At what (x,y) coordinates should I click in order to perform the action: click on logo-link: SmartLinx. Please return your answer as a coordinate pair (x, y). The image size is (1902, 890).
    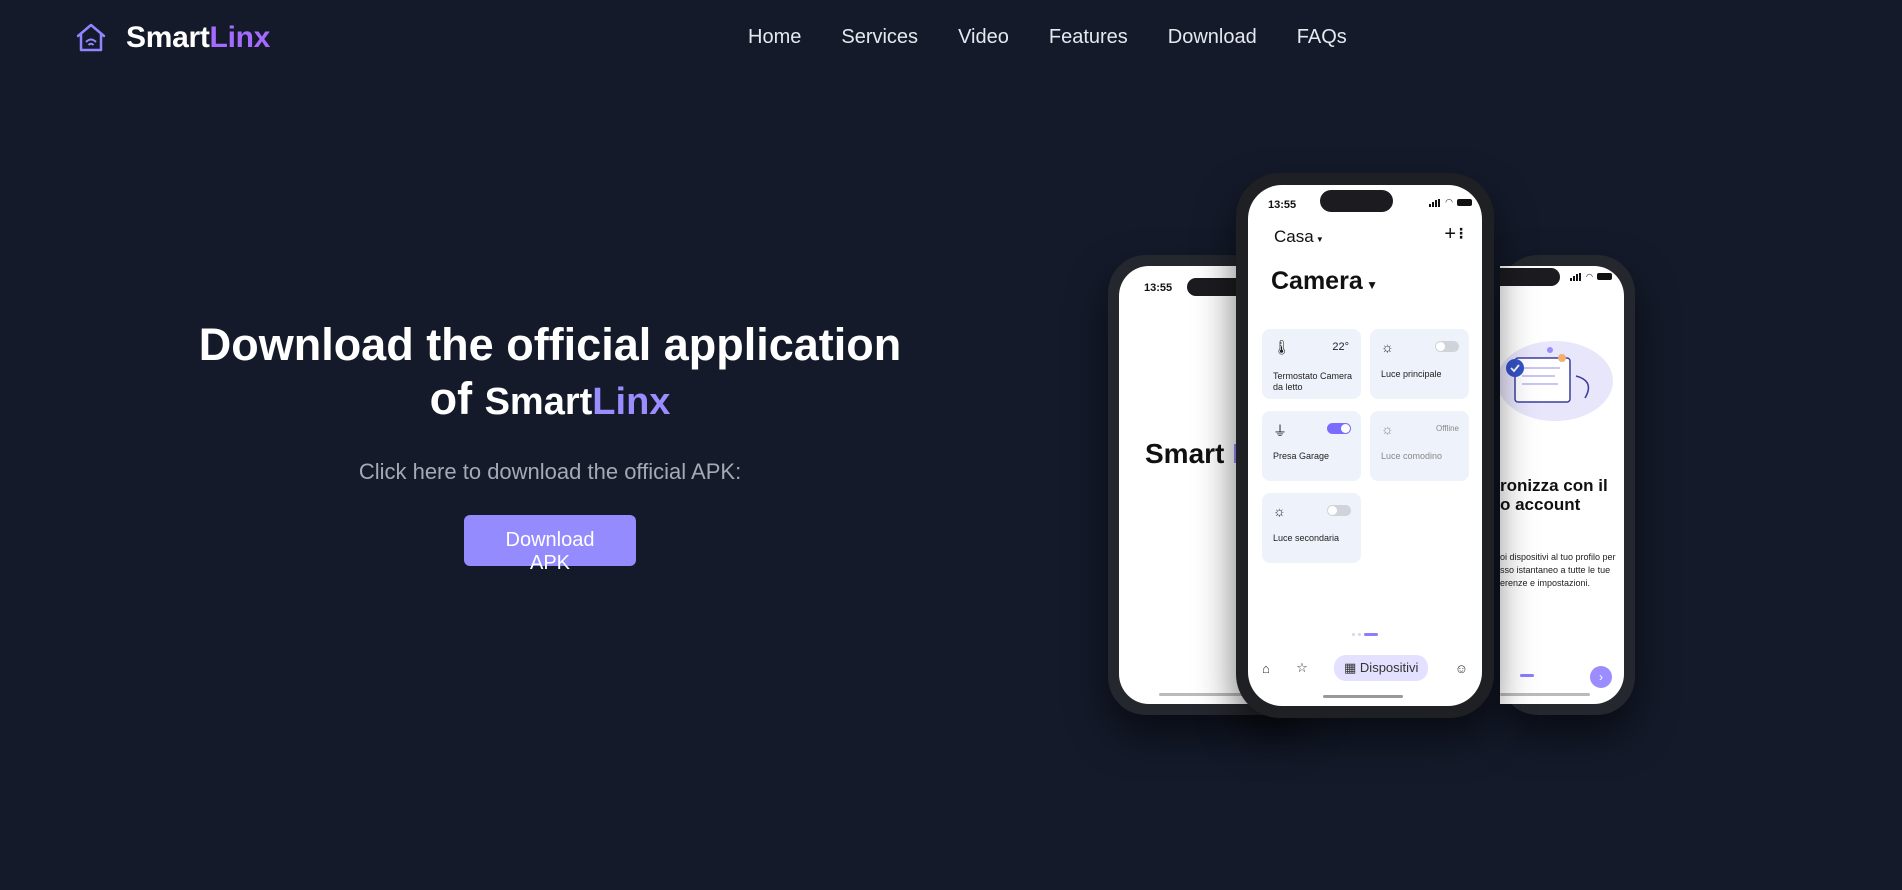
    Looking at the image, I should click on (172, 38).